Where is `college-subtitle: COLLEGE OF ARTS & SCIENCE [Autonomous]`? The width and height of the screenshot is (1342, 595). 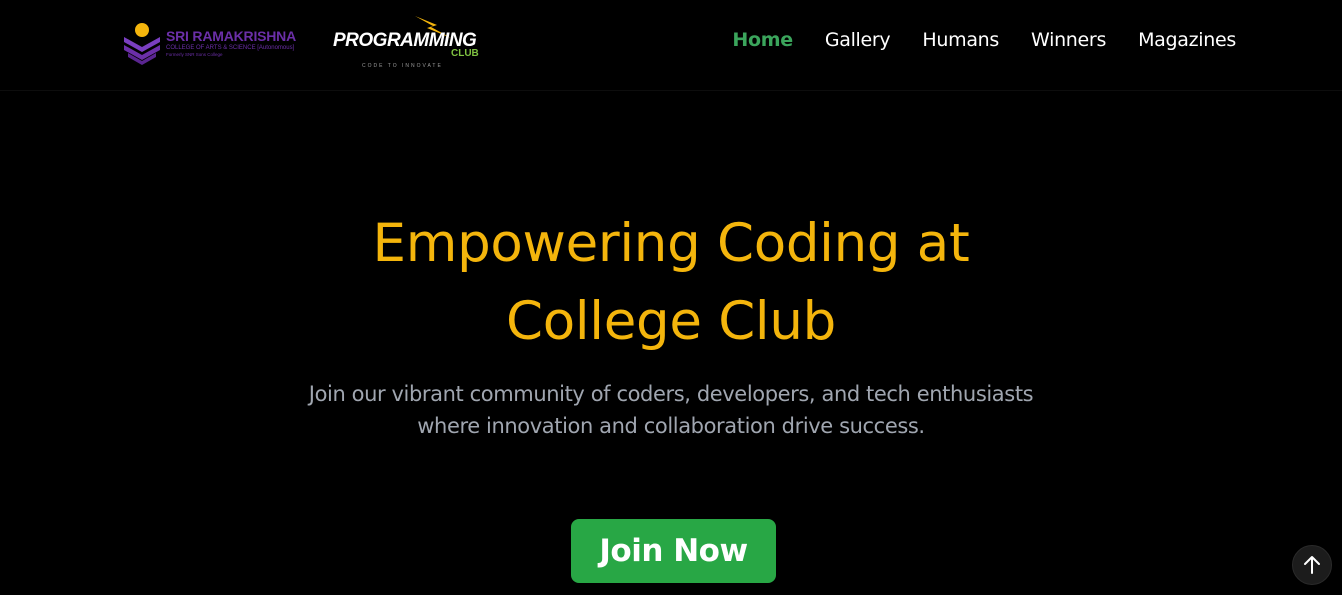 college-subtitle: COLLEGE OF ARTS & SCIENCE [Autonomous] is located at coordinates (230, 47).